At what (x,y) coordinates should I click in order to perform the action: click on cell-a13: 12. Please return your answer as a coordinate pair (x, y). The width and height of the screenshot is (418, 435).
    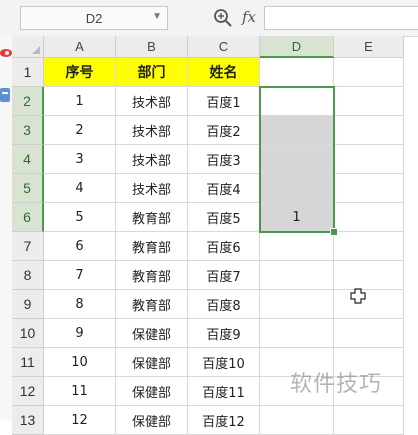
    Looking at the image, I should click on (80, 420).